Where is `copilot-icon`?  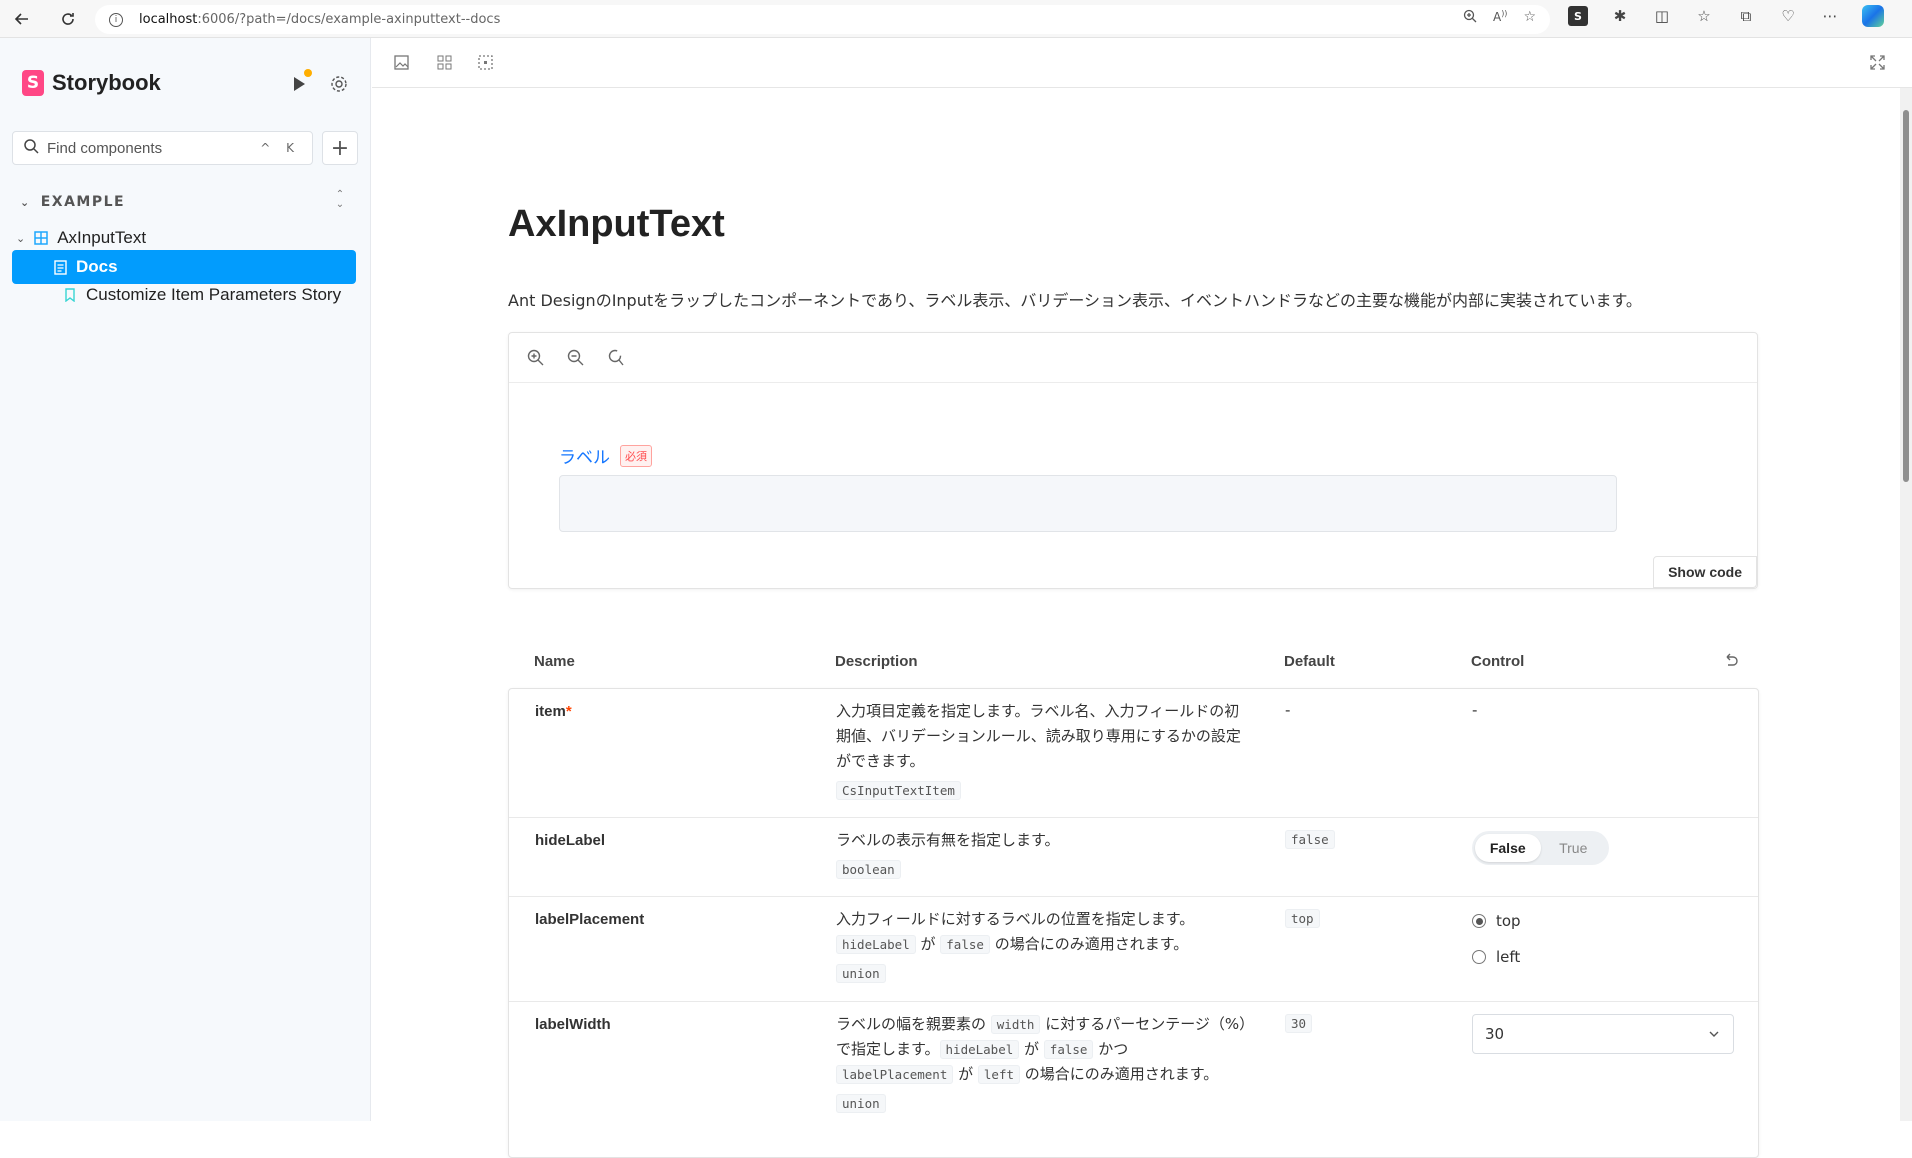
copilot-icon is located at coordinates (1873, 16).